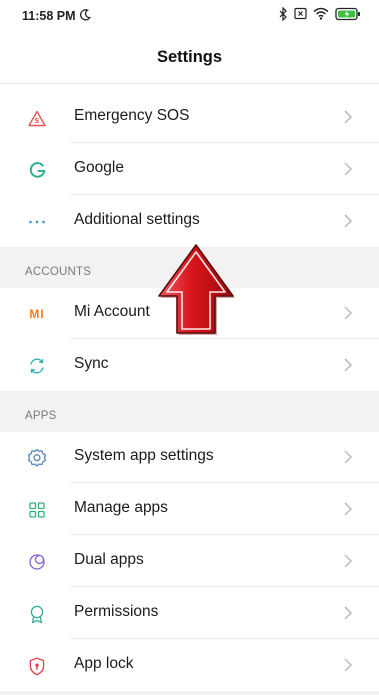 The image size is (379, 695). I want to click on row-label: Manage apps, so click(121, 507).